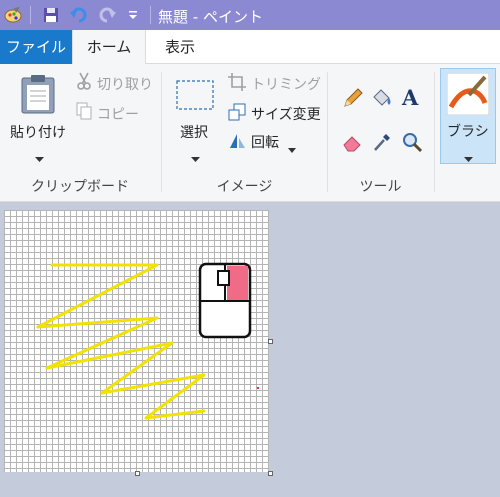 Image resolution: width=500 pixels, height=497 pixels. Describe the element at coordinates (292, 147) in the screenshot. I see `rotate-dropdown-icon` at that location.